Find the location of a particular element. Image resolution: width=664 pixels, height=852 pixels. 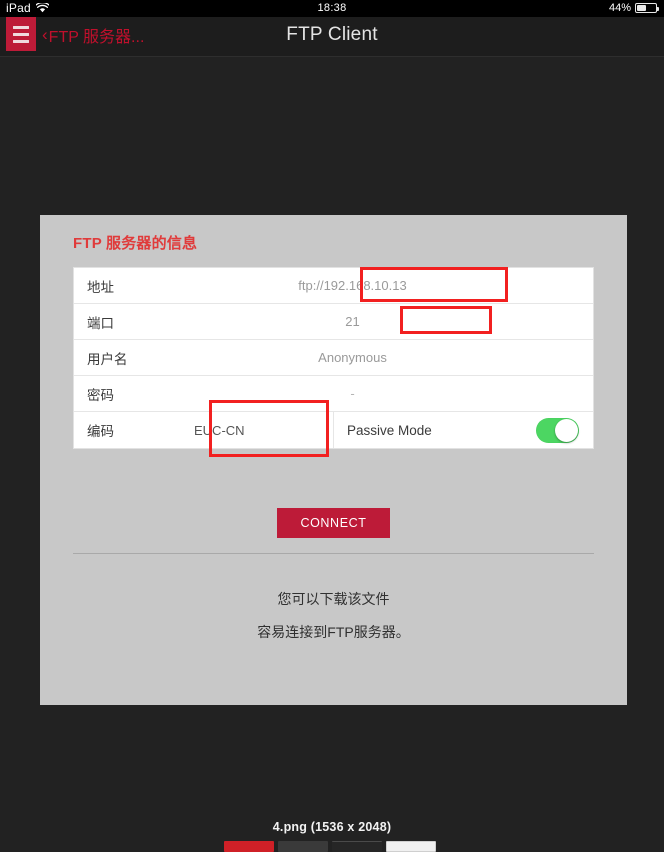

toggle-knob is located at coordinates (566, 430).